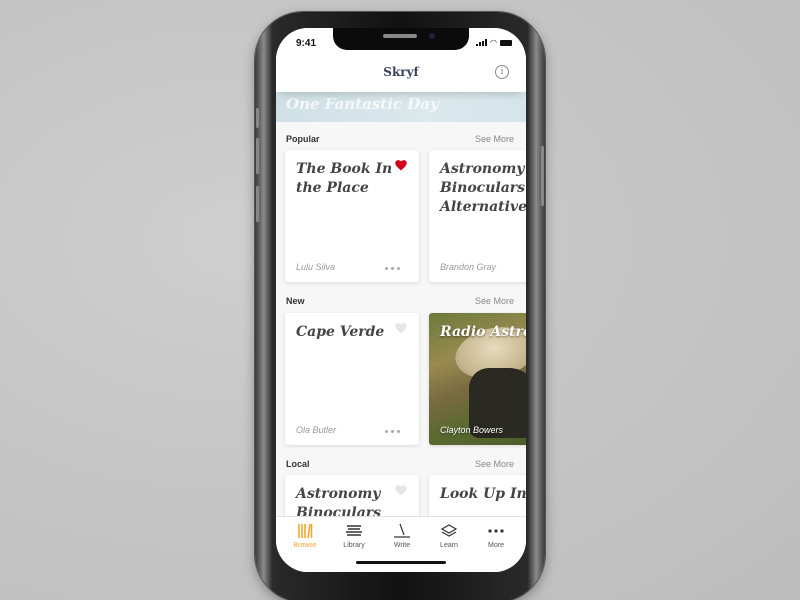 The width and height of the screenshot is (800, 600). I want to click on section-header-popular: Popular See More, so click(400, 141).